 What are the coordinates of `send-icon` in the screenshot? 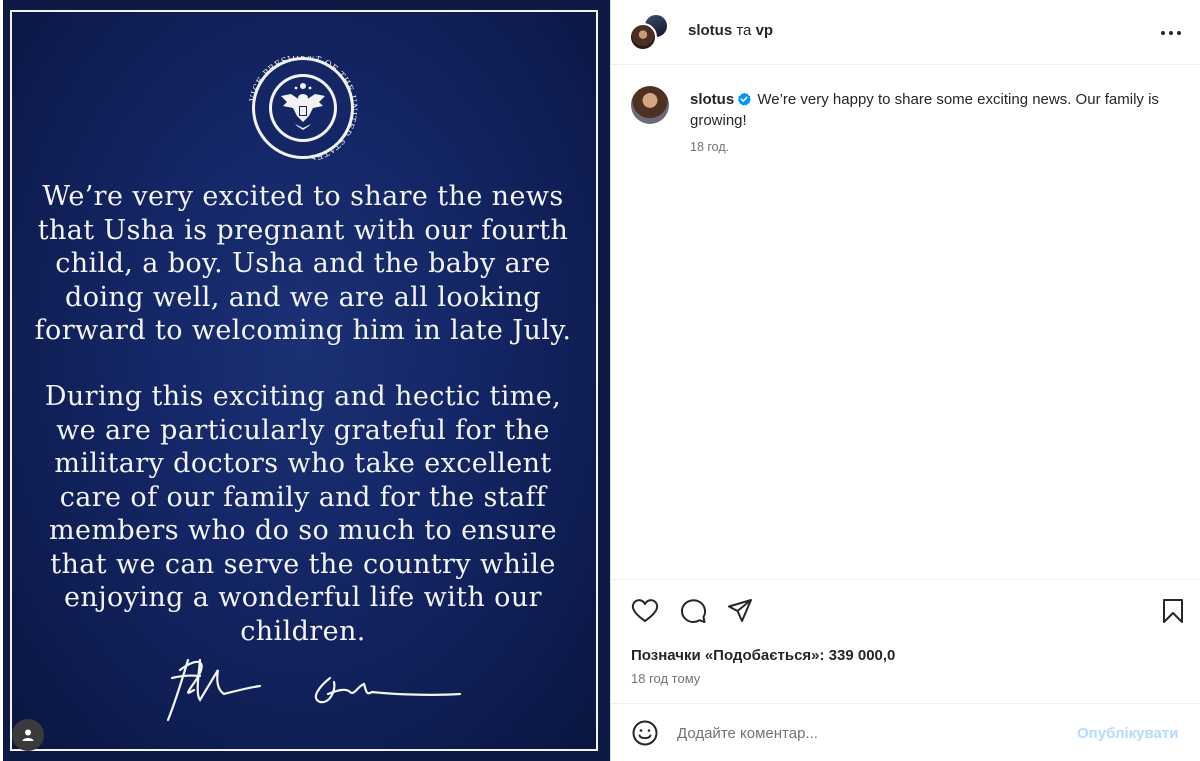 It's located at (740, 611).